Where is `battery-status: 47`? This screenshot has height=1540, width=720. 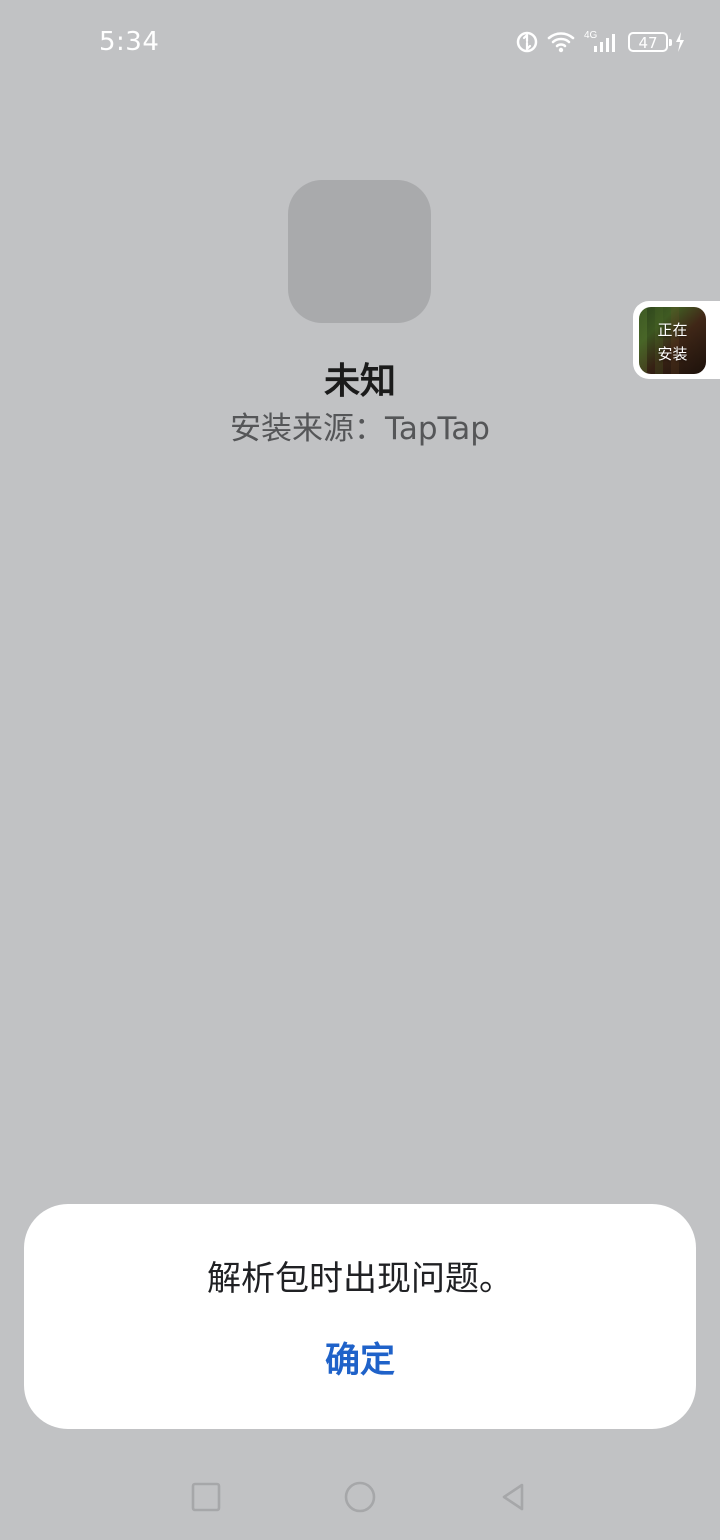
battery-status: 47 is located at coordinates (657, 42).